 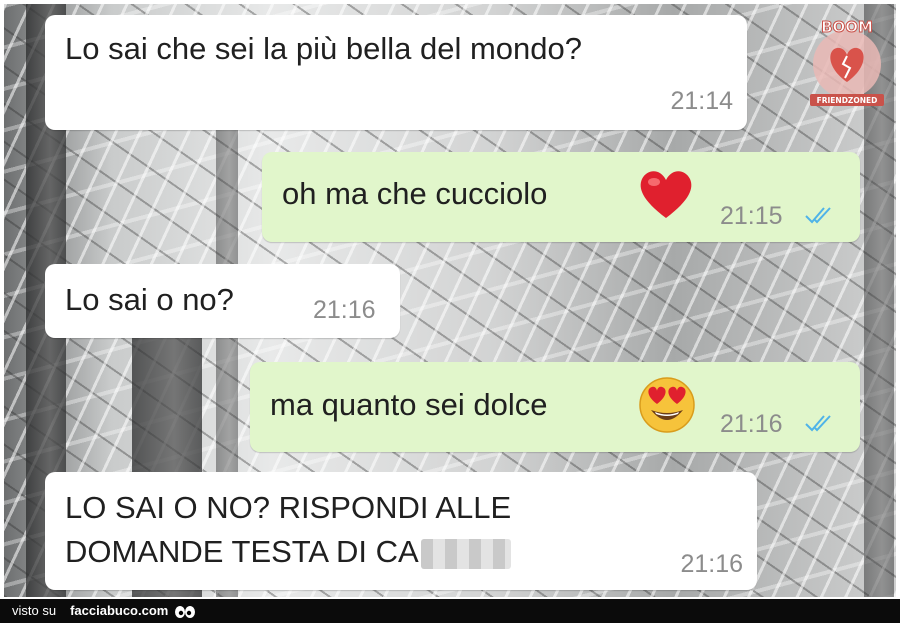 What do you see at coordinates (415, 193) in the screenshot?
I see `message-text: oh ma che cucciolo` at bounding box center [415, 193].